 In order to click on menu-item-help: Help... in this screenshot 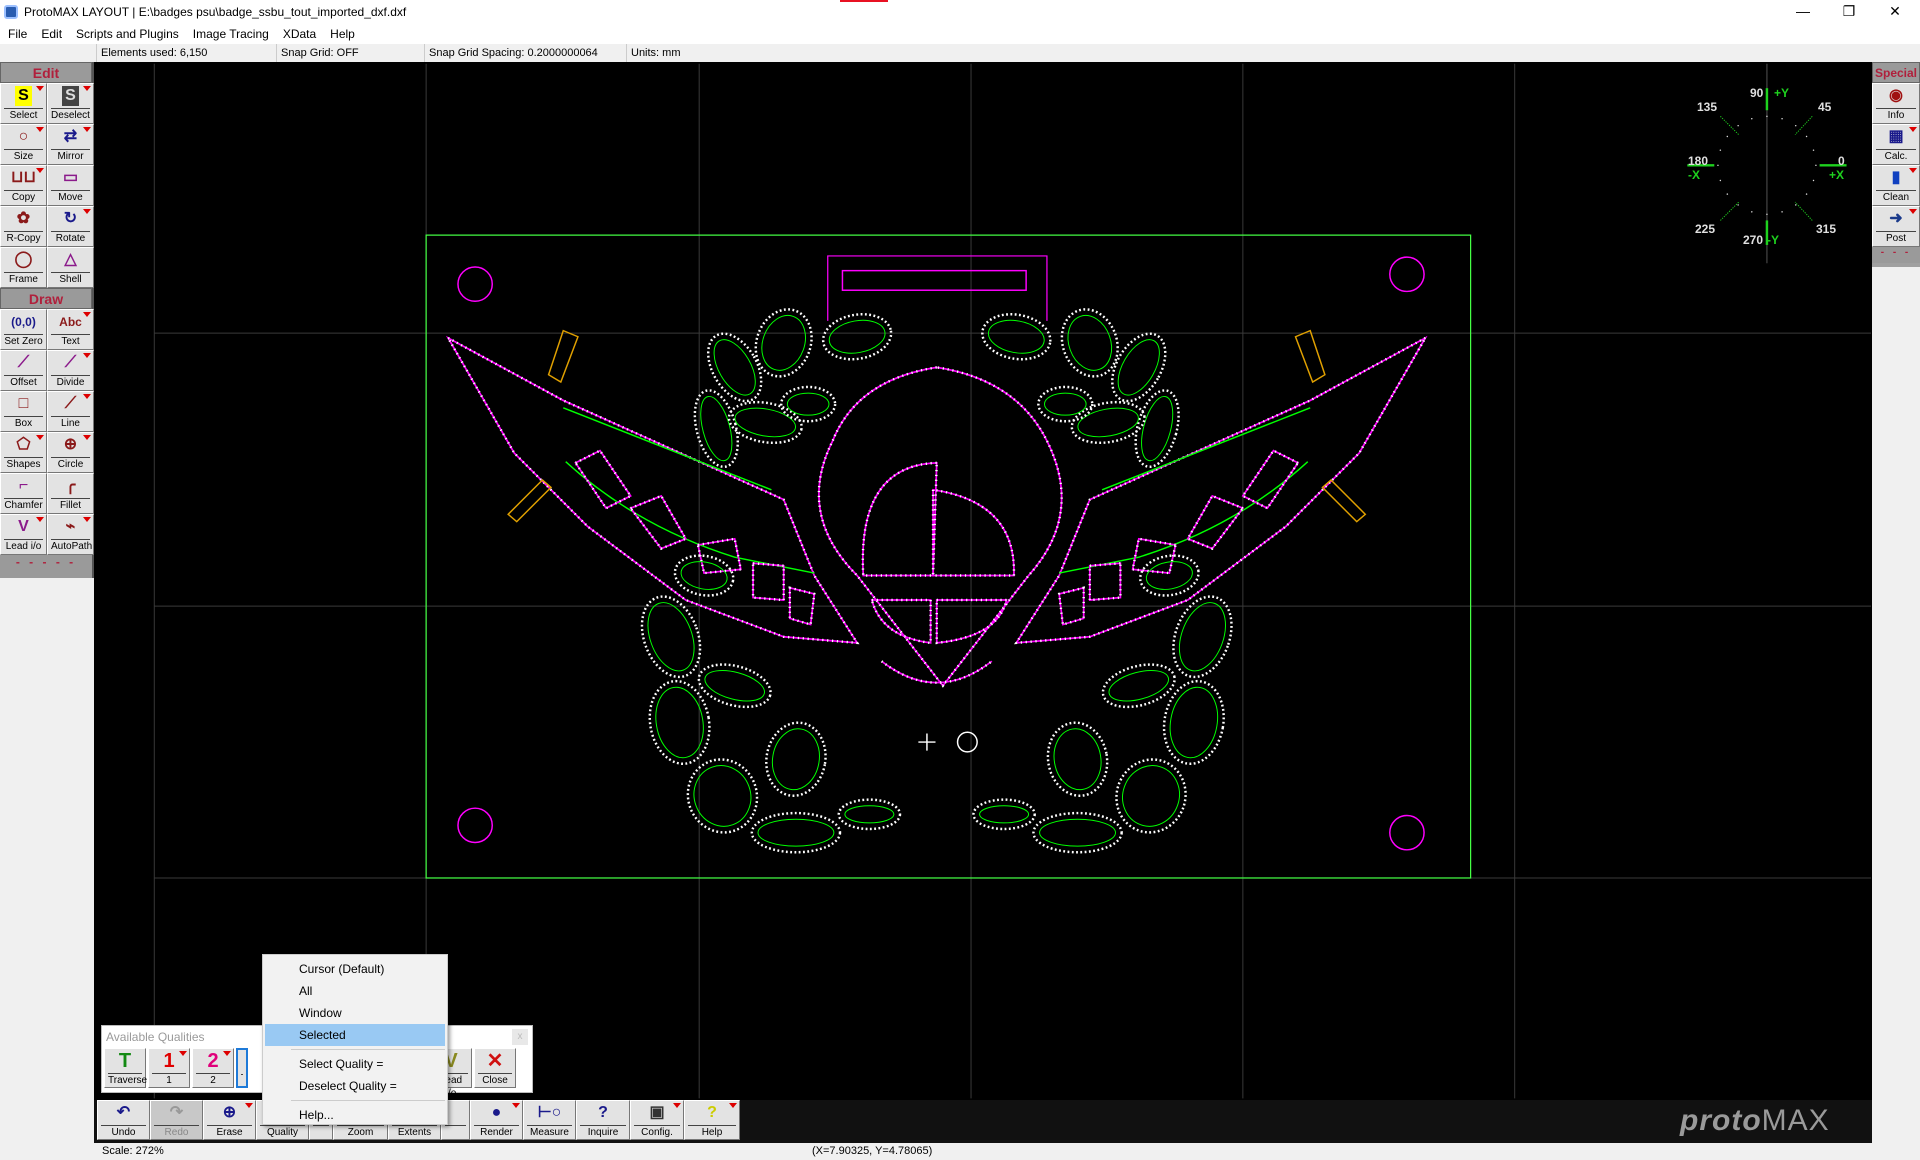, I will do `click(355, 1115)`.